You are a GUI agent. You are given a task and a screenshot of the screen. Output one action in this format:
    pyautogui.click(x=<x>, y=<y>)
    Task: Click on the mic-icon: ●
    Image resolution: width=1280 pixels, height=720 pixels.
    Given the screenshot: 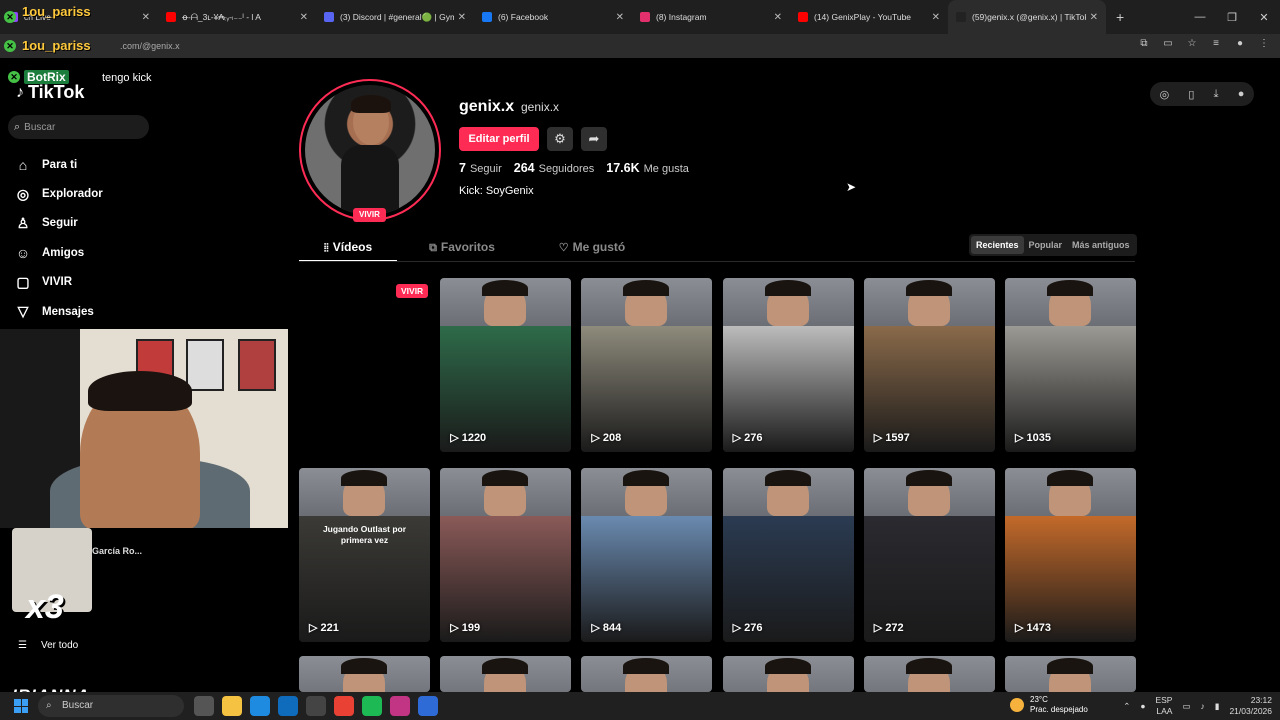 What is the action you would take?
    pyautogui.click(x=1142, y=706)
    